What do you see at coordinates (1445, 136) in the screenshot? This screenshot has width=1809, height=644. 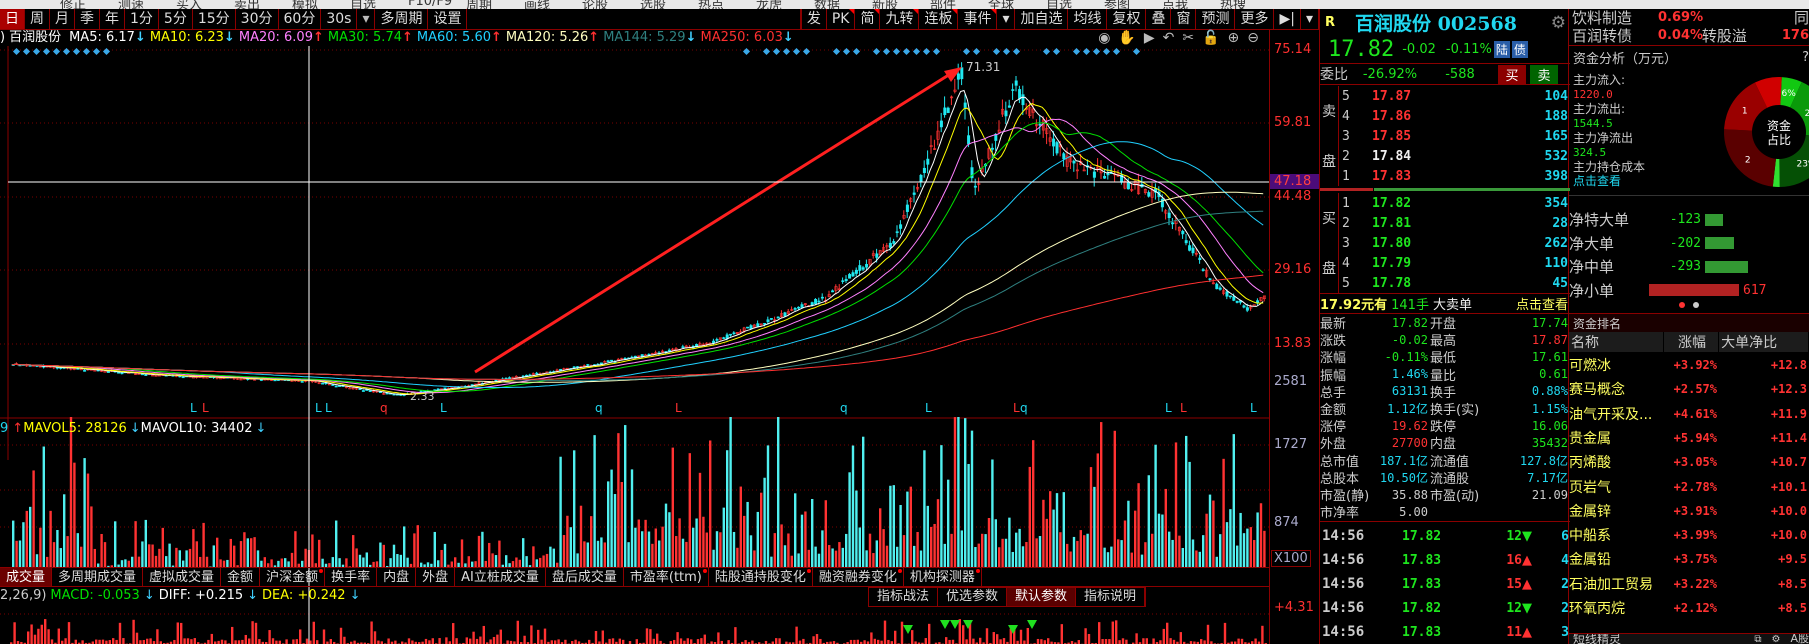 I see `order-book-row: 3 17.85 165` at bounding box center [1445, 136].